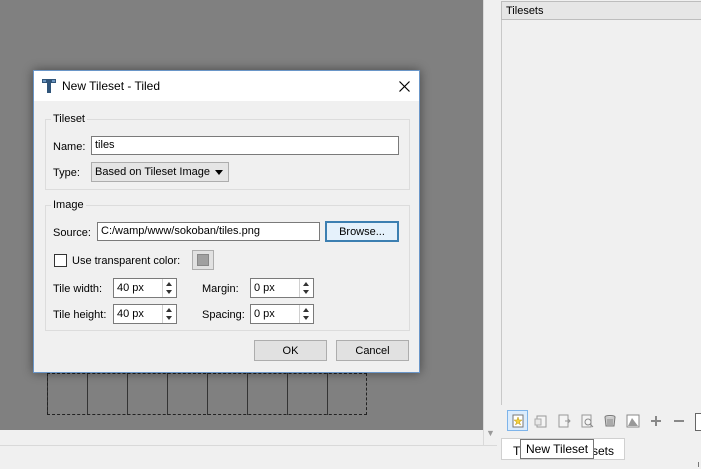 The height and width of the screenshot is (469, 701). What do you see at coordinates (248, 457) in the screenshot?
I see `horizontal-scrollbar` at bounding box center [248, 457].